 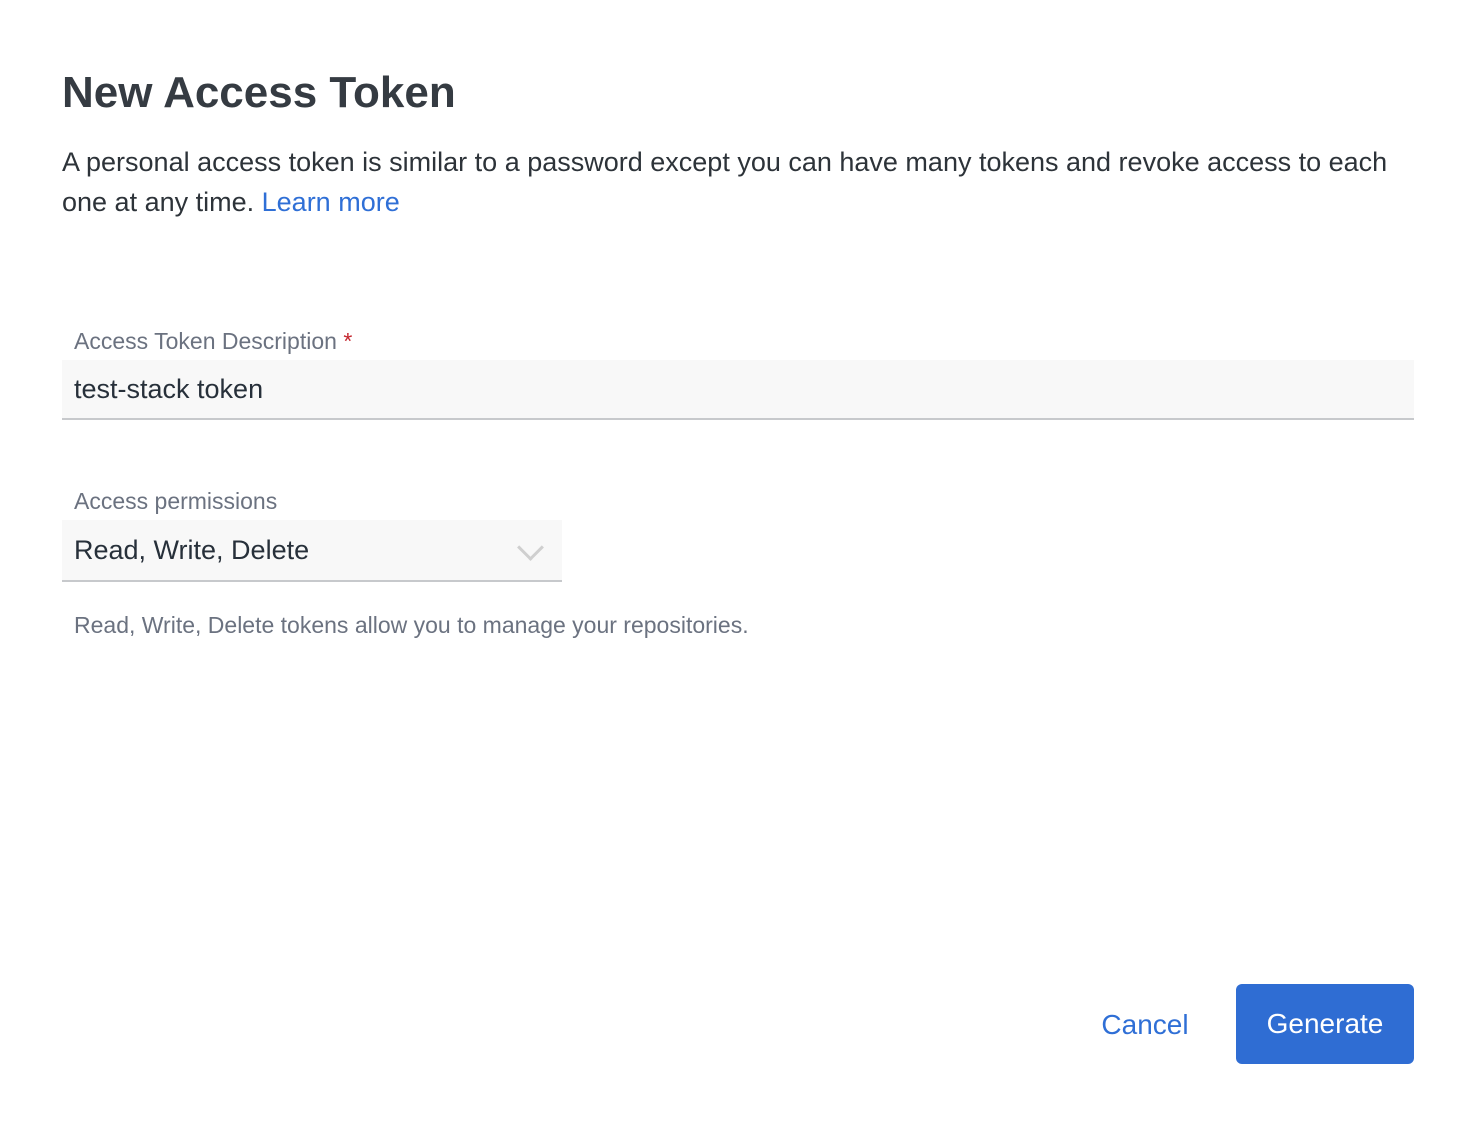 What do you see at coordinates (259, 92) in the screenshot?
I see `dialog-title: New Access Token` at bounding box center [259, 92].